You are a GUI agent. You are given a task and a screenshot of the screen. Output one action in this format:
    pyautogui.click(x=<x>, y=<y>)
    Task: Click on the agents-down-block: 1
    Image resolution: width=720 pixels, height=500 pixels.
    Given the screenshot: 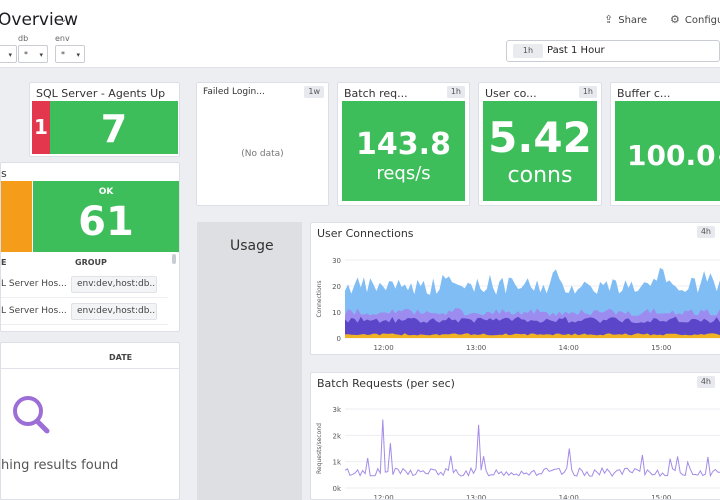 What is the action you would take?
    pyautogui.click(x=41, y=127)
    